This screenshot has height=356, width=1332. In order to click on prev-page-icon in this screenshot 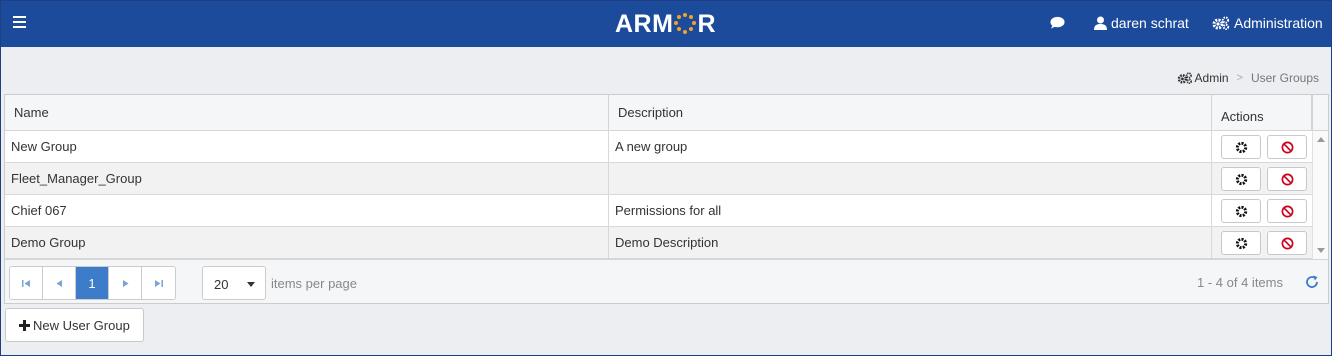, I will do `click(59, 283)`.